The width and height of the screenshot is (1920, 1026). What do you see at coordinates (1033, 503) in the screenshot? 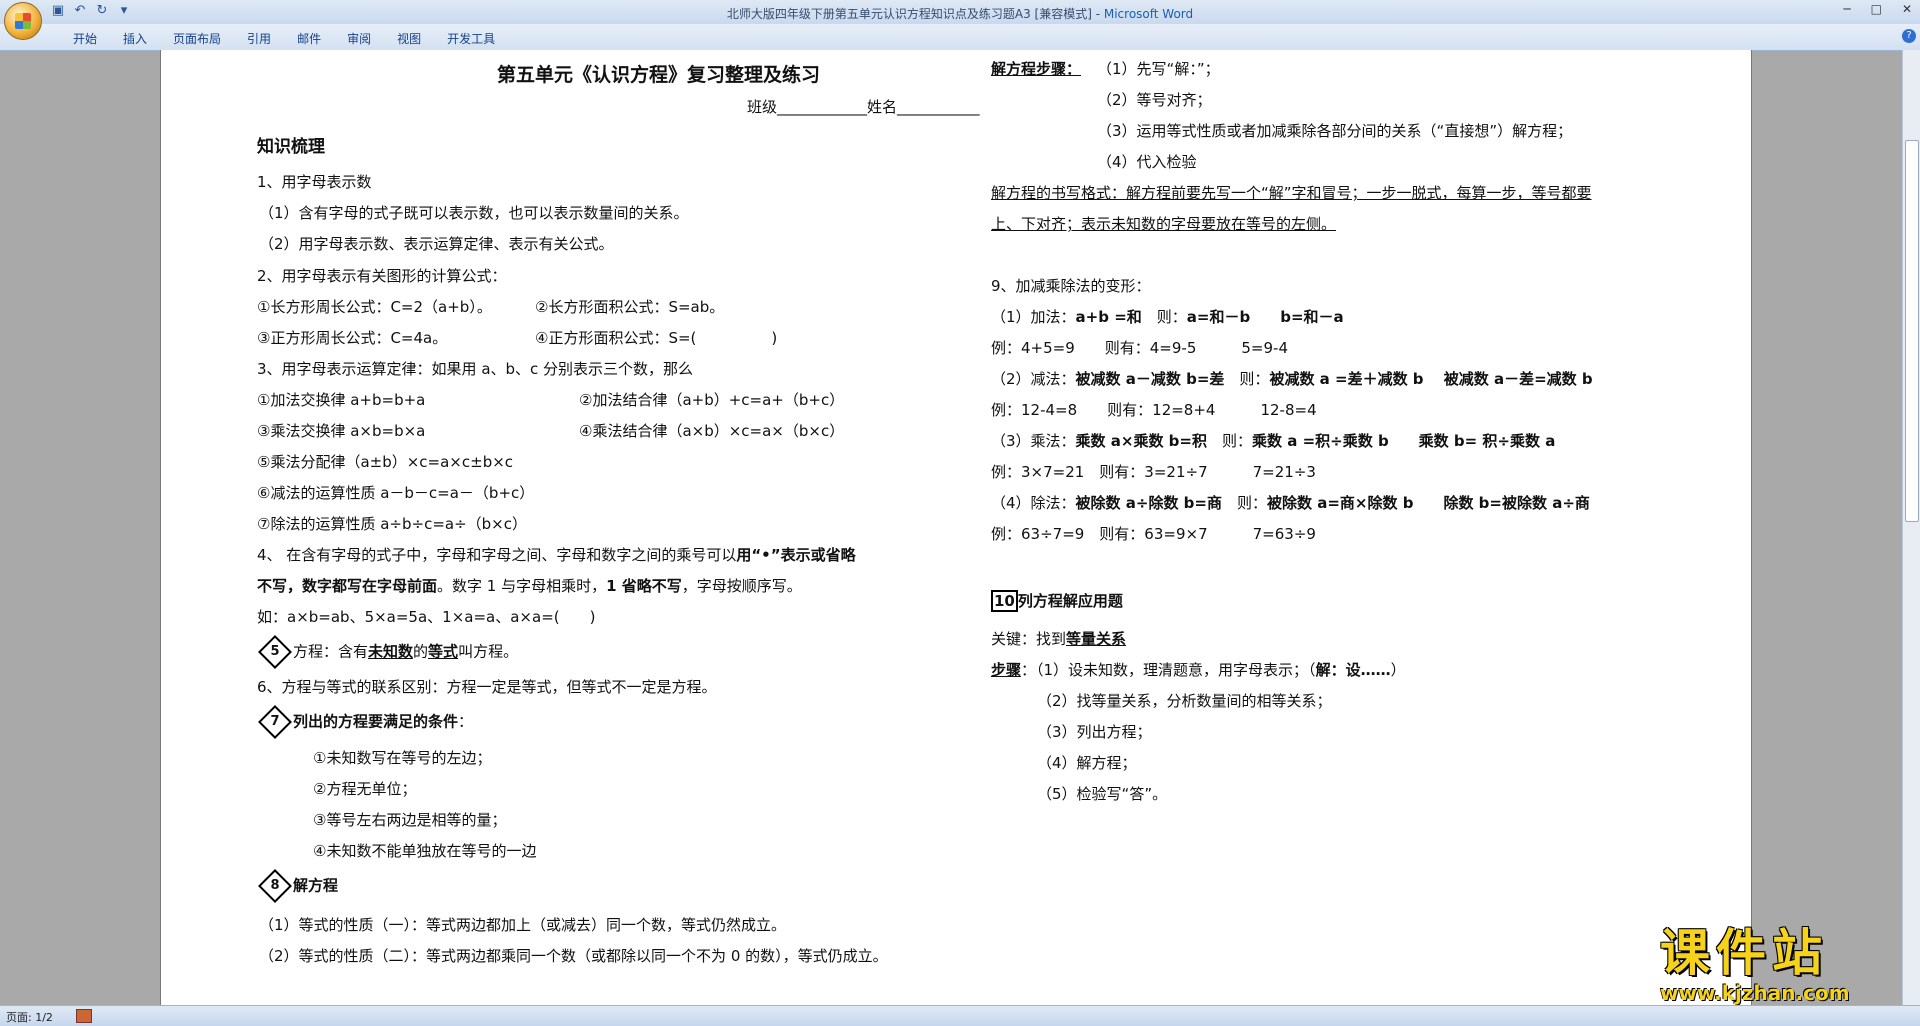
I see `division-label: （4）除法：` at bounding box center [1033, 503].